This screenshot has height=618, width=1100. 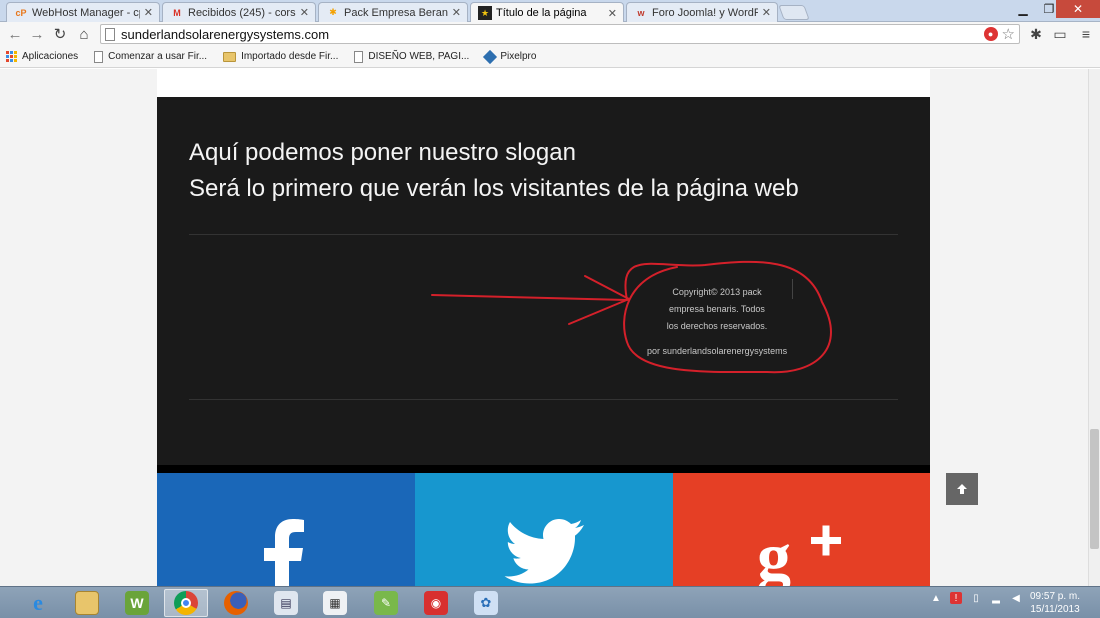 I want to click on url-text: sunderlandsolarenergysystems.com, so click(x=552, y=34).